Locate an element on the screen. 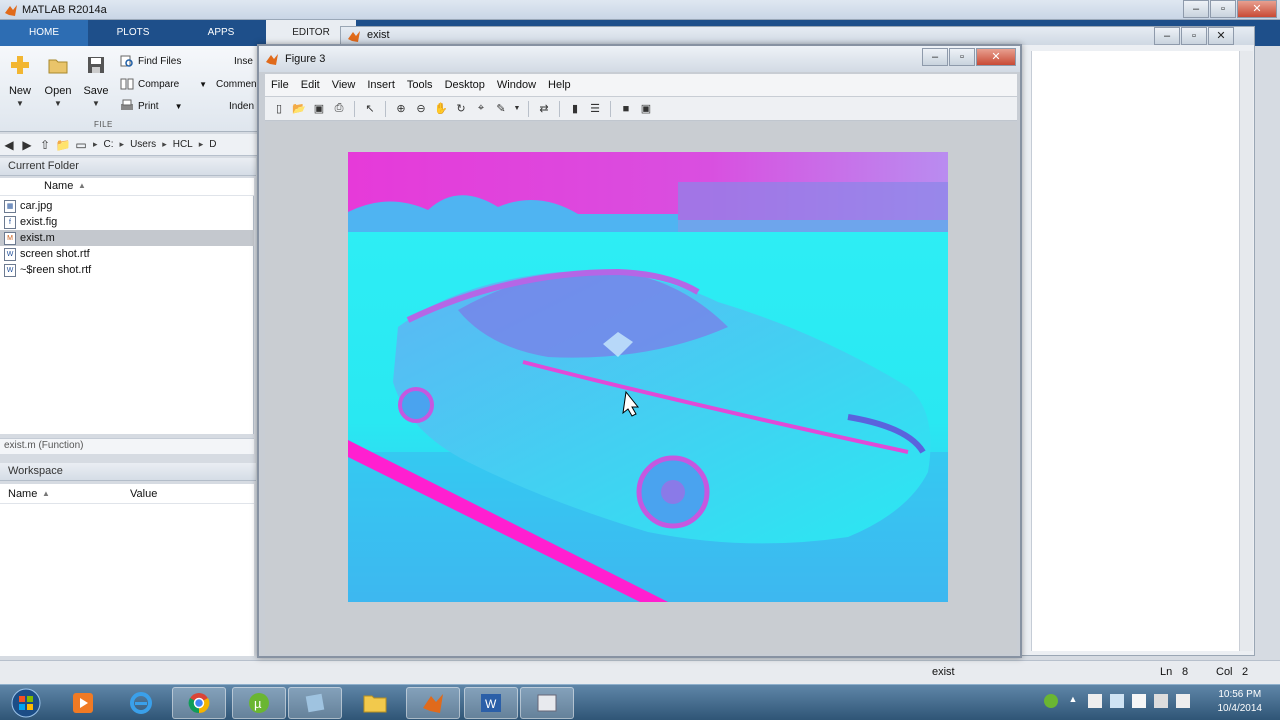  list-item: W screen shot.rtf is located at coordinates (129, 254).